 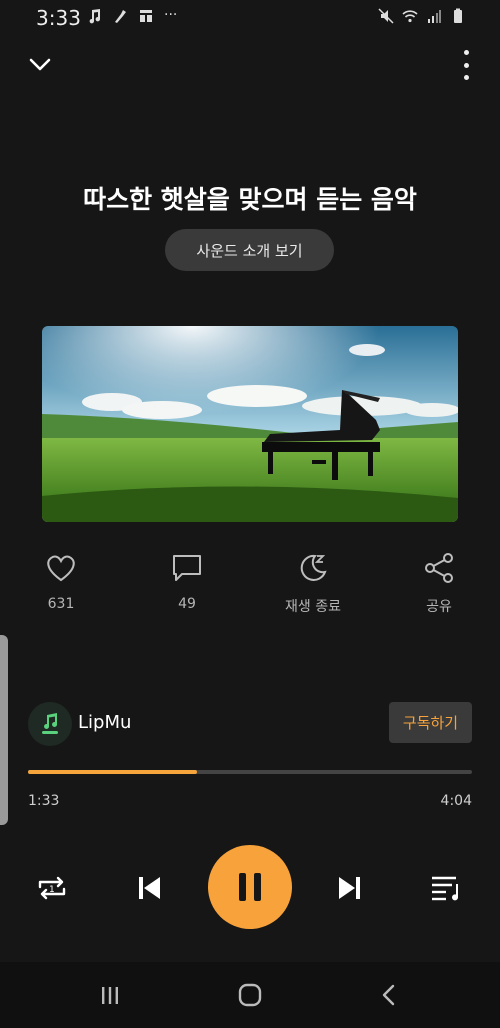 I want to click on recent-apps-icon, so click(x=110, y=995).